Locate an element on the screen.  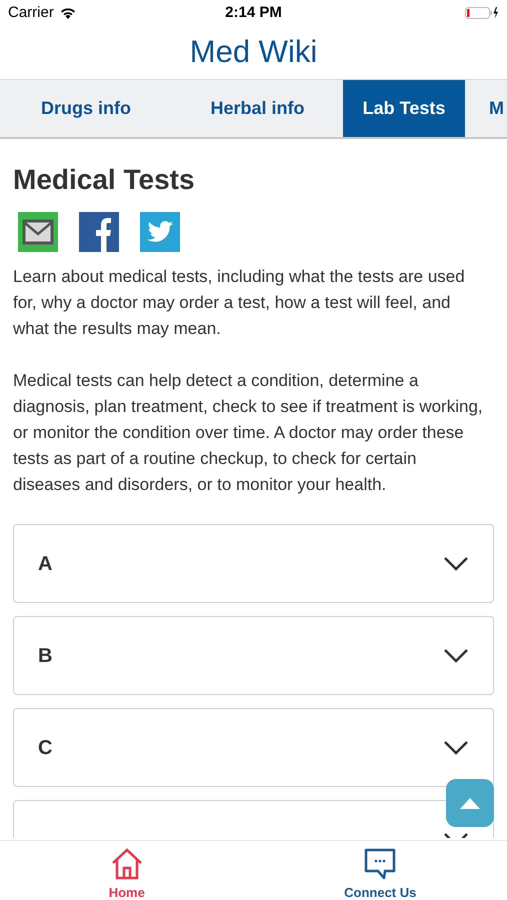
nav-tab: Drugs info is located at coordinates (86, 108).